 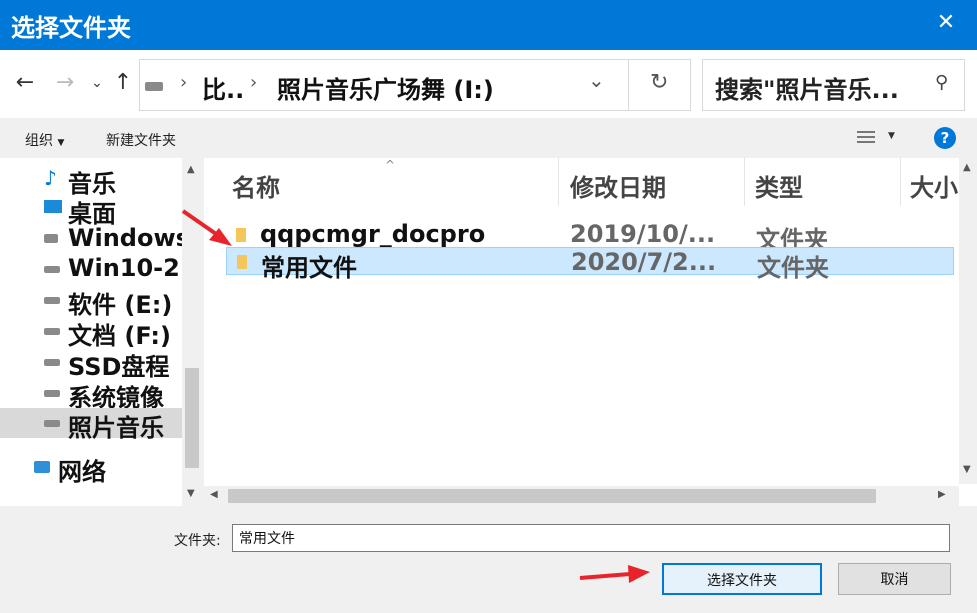 I want to click on windows-drive-icon, so click(x=51, y=238).